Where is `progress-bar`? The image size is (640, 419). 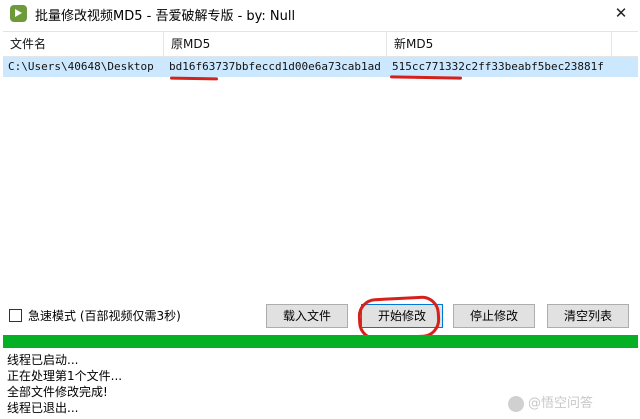
progress-bar is located at coordinates (320, 341).